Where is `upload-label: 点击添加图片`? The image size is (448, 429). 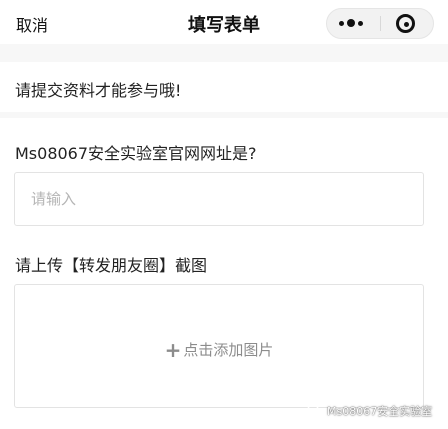 upload-label: 点击添加图片 is located at coordinates (228, 350).